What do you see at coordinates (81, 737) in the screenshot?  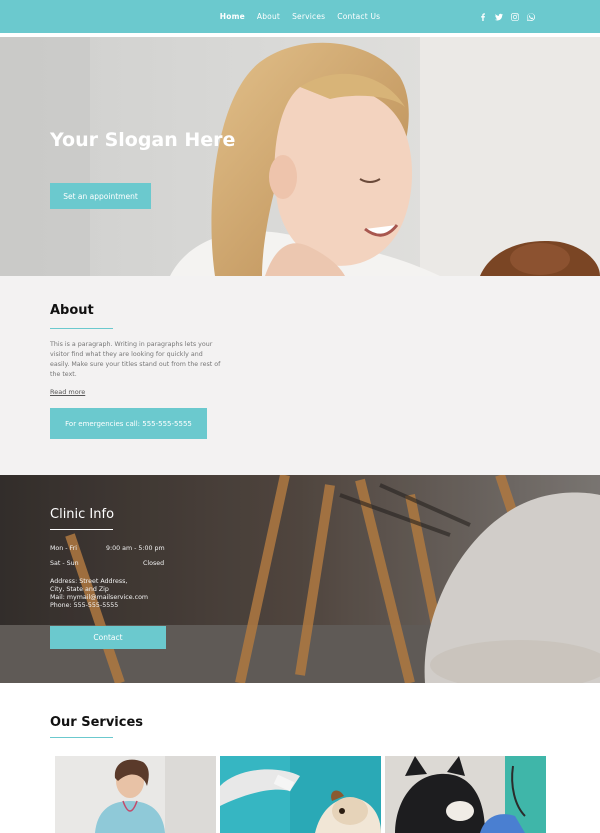 I see `services-underline` at bounding box center [81, 737].